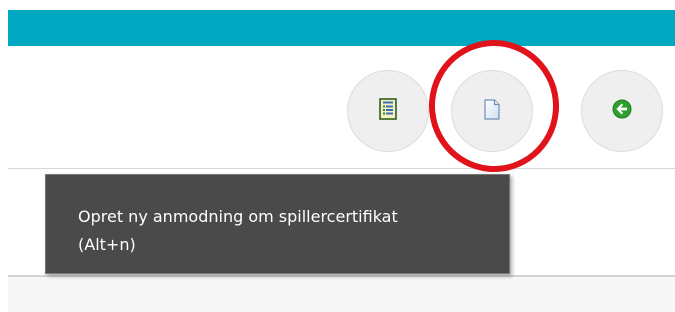 The height and width of the screenshot is (312, 675). I want to click on top-margin, so click(337, 5).